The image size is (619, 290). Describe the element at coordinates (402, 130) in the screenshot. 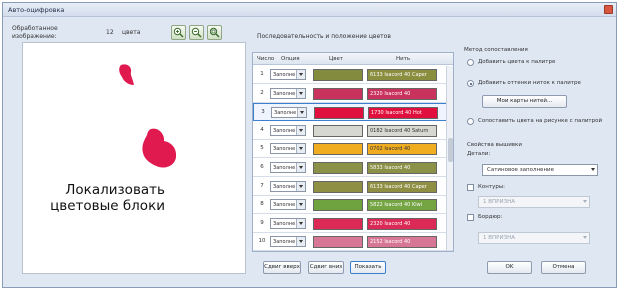

I see `thread-cell: 0182 Isacord 40 Saturn` at that location.